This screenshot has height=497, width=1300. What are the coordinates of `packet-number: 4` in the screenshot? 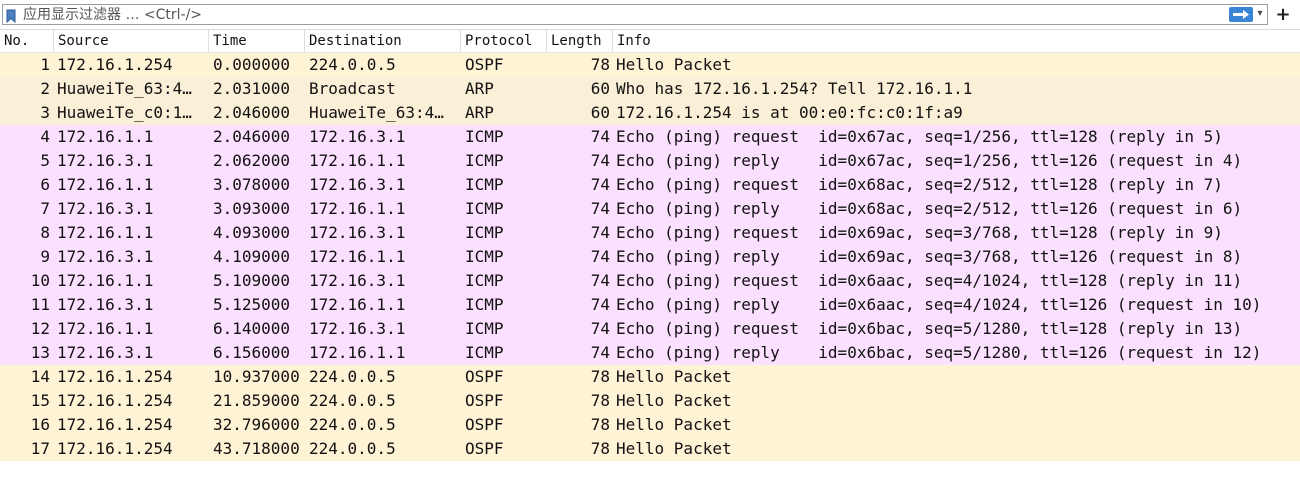 It's located at (45, 136).